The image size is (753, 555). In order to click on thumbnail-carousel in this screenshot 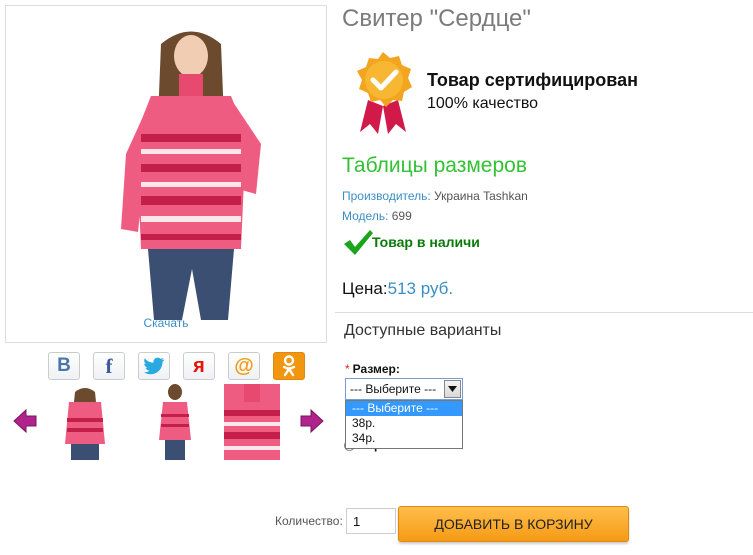, I will do `click(169, 423)`.